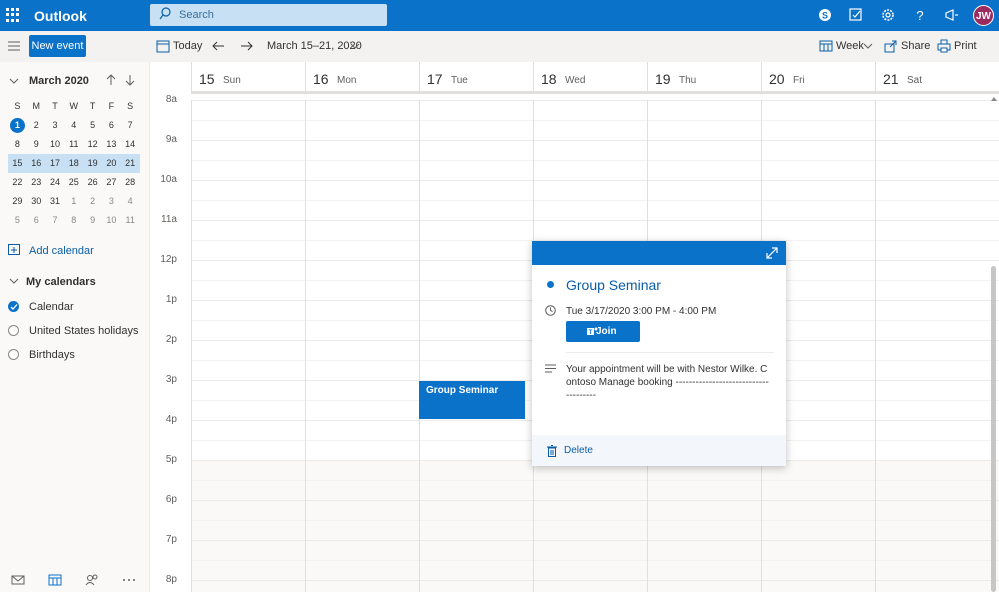  Describe the element at coordinates (920, 15) in the screenshot. I see `help-icon: ?` at that location.